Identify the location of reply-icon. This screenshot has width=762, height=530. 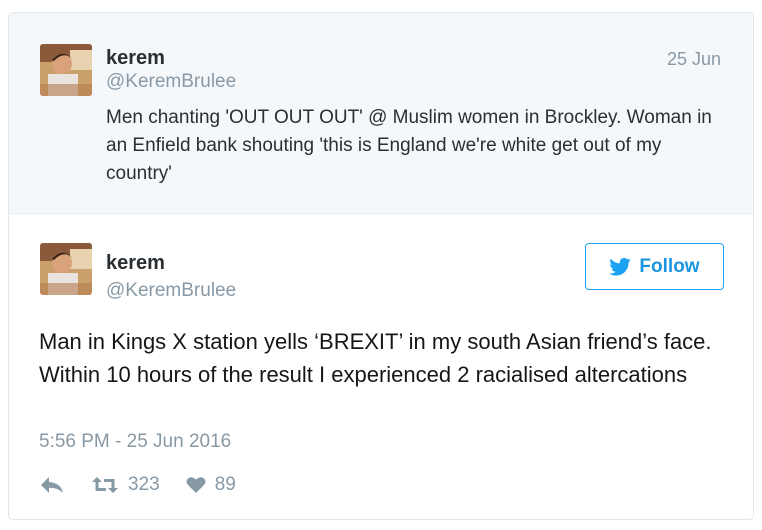
(52, 485).